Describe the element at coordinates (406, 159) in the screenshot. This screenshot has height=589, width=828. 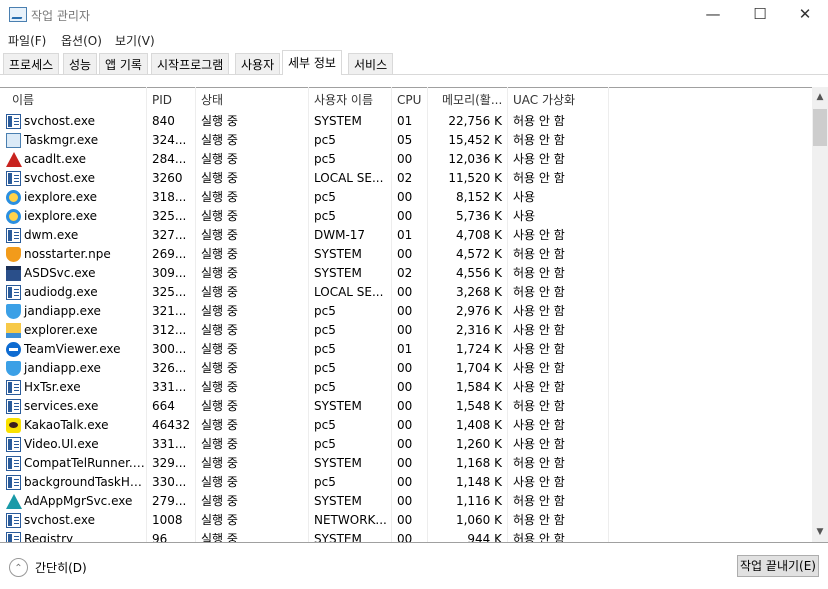
I see `table-row: acadlt.exe 284... 실행 중 pc5 00 12,036 K 사용 안 함` at that location.